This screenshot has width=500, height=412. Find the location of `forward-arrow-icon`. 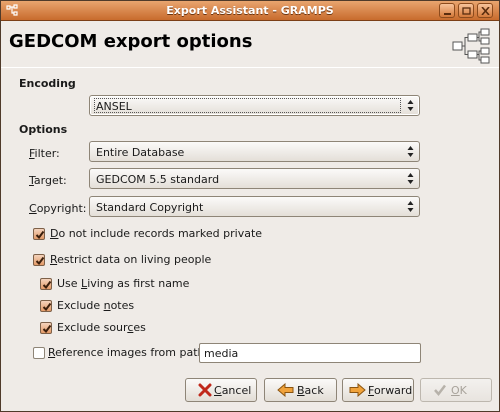

forward-arrow-icon is located at coordinates (357, 390).